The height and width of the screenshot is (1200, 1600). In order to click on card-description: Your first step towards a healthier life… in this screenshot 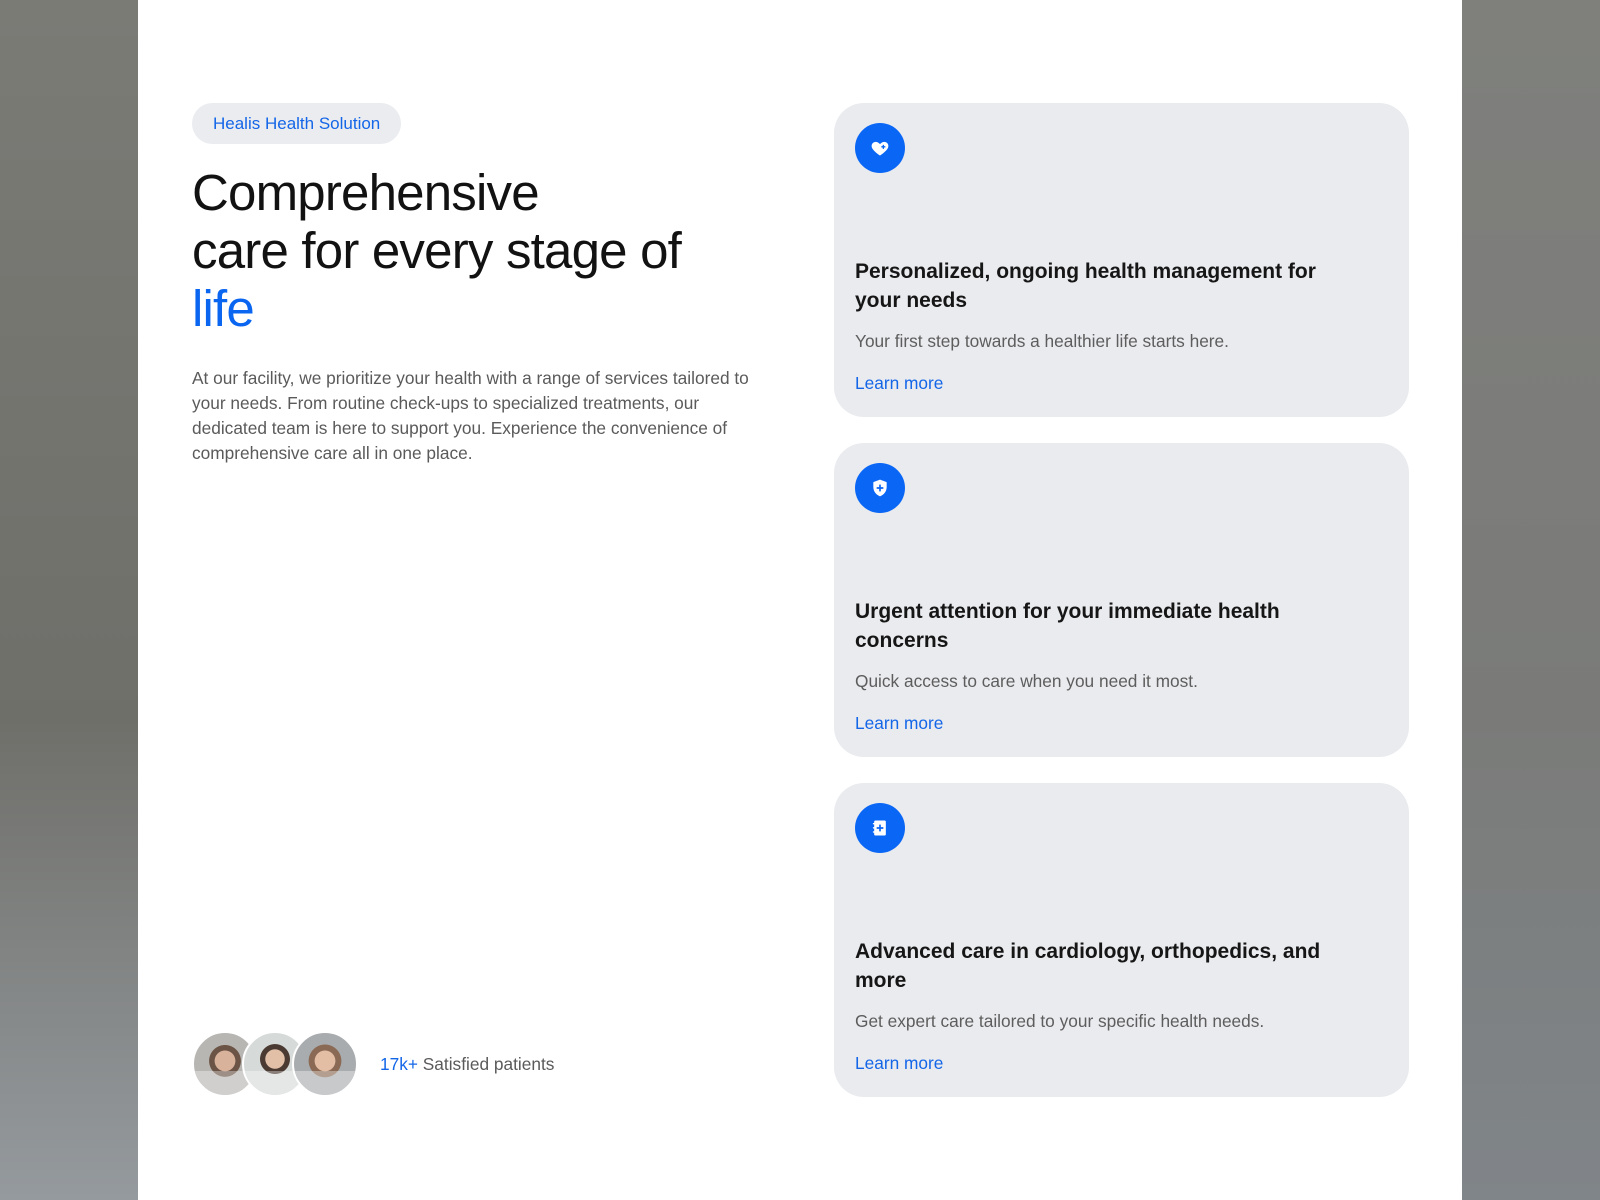, I will do `click(1042, 341)`.